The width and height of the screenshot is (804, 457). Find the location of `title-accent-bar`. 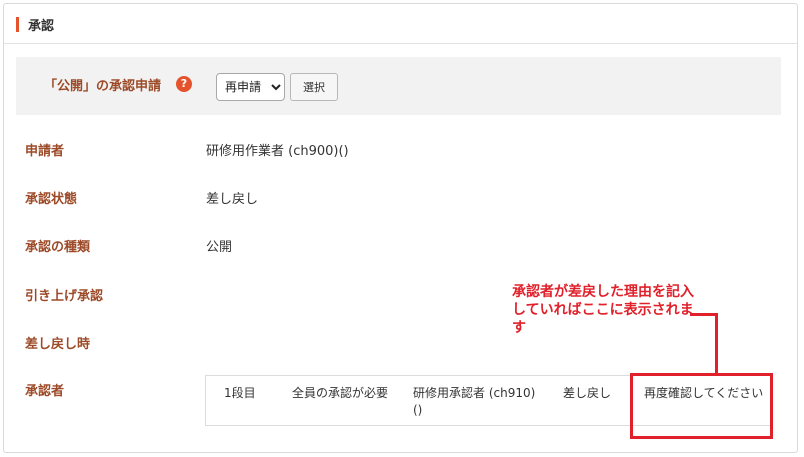

title-accent-bar is located at coordinates (17, 24).